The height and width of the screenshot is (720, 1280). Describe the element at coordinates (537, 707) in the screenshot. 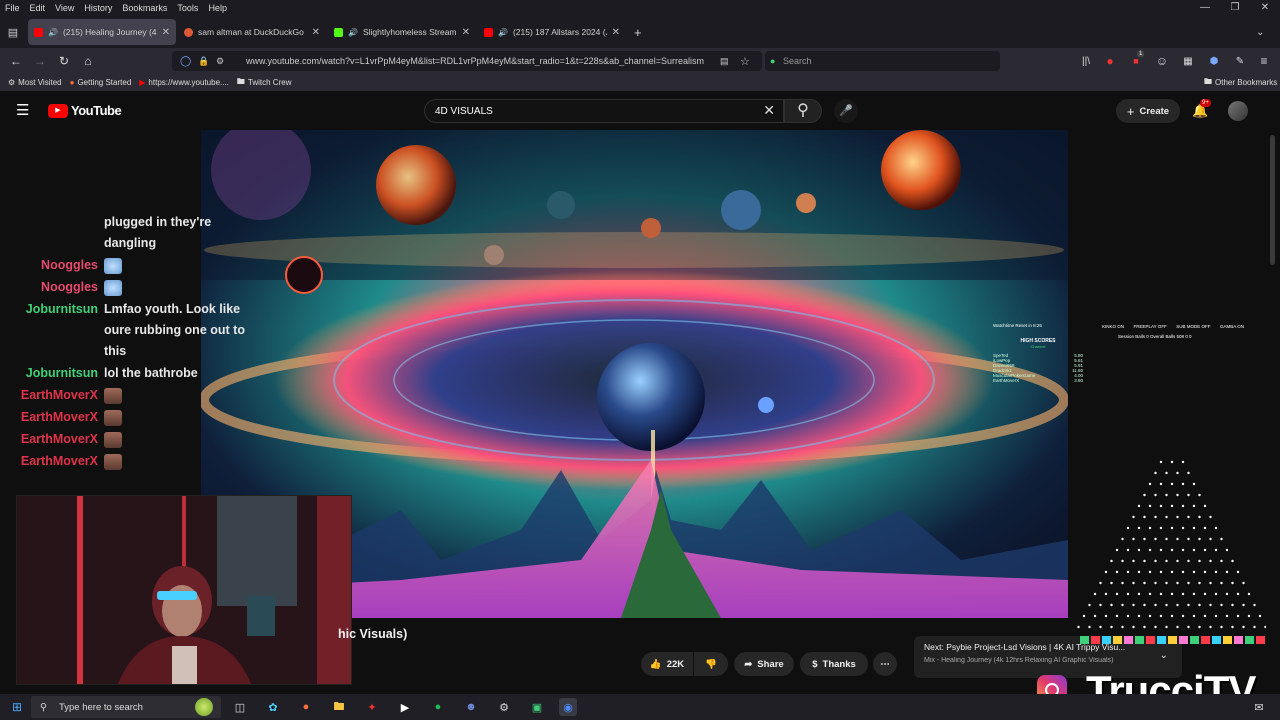

I see `app-green-icon: ▣` at that location.